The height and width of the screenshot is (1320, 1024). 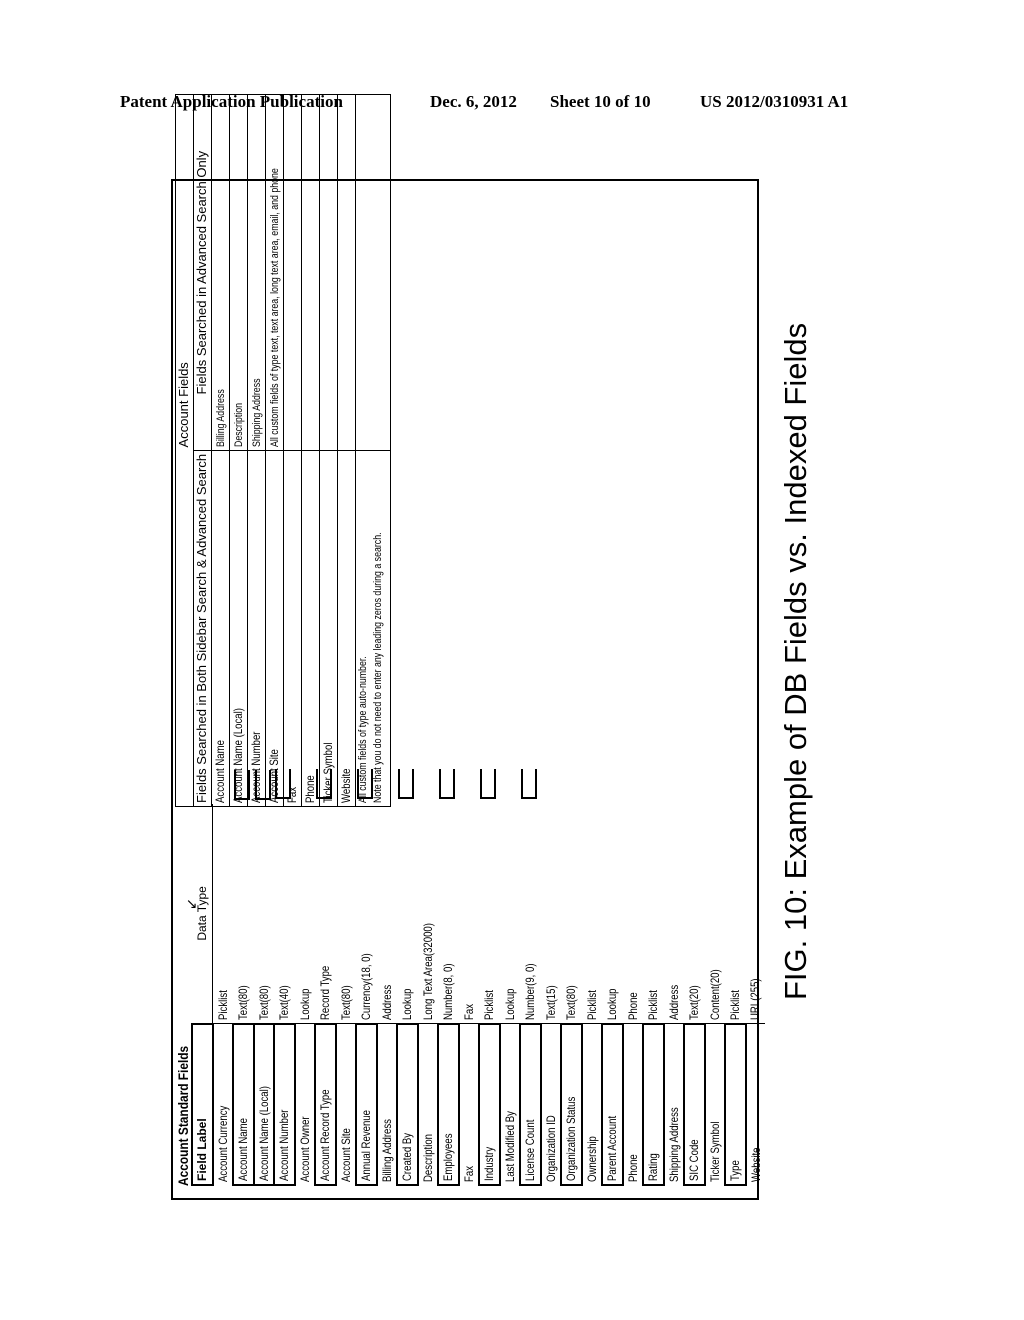 I want to click on table-row: Account Number Shipping Address, so click(x=256, y=450).